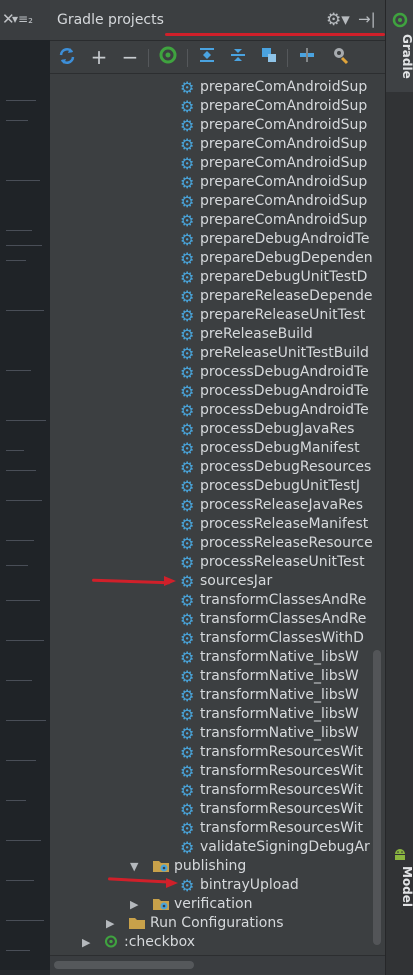 Image resolution: width=413 pixels, height=975 pixels. I want to click on tab-android-model-label: Android Model, so click(406, 887).